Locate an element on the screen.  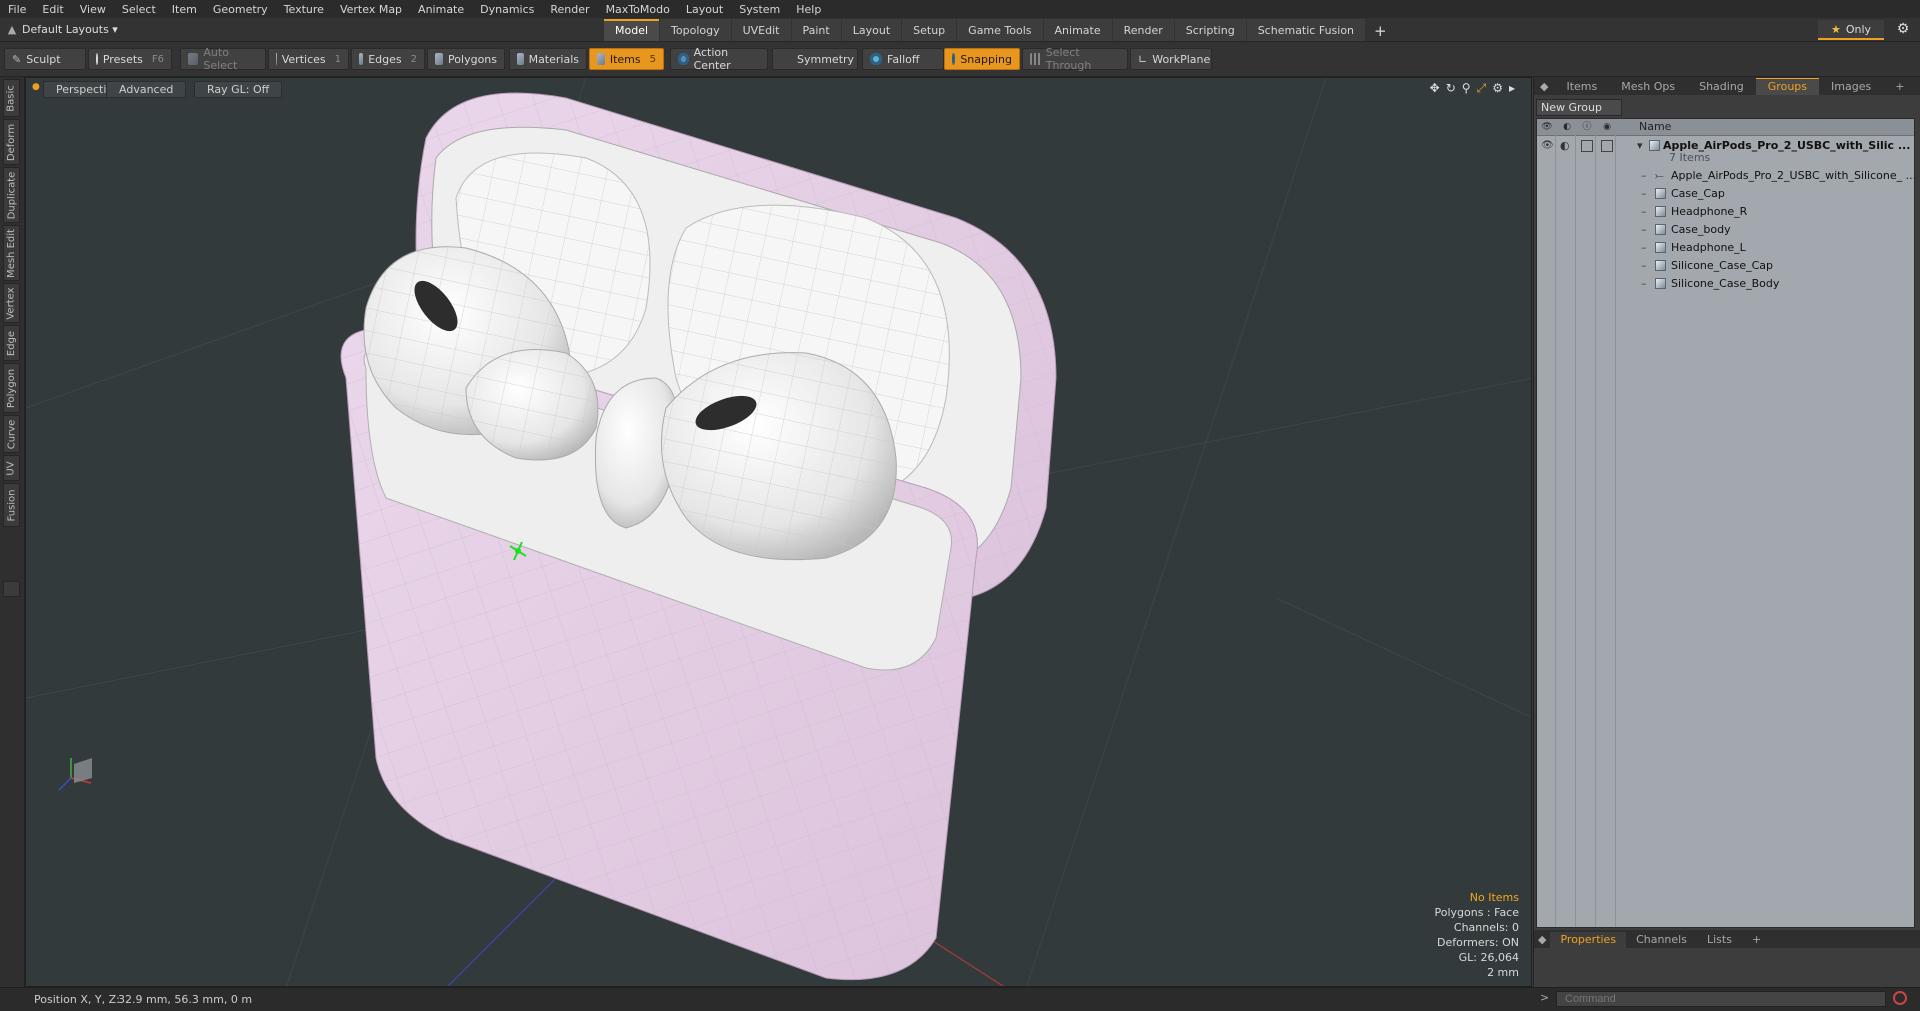
menu-file: File is located at coordinates (17, 9).